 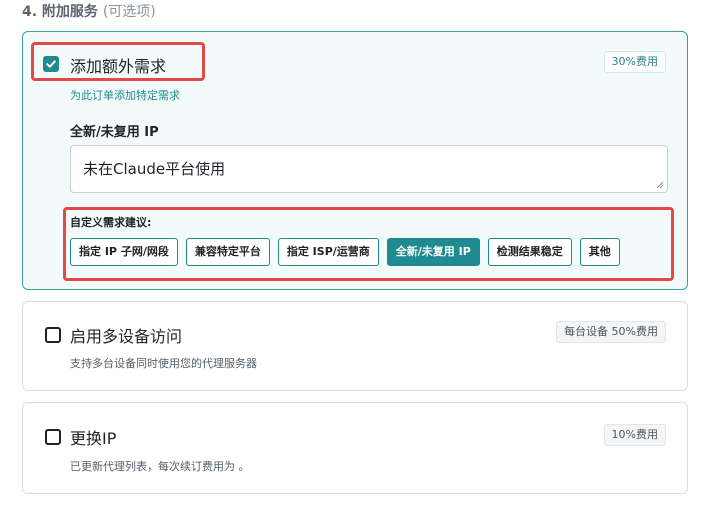 What do you see at coordinates (599, 252) in the screenshot?
I see `chip-other: 其他` at bounding box center [599, 252].